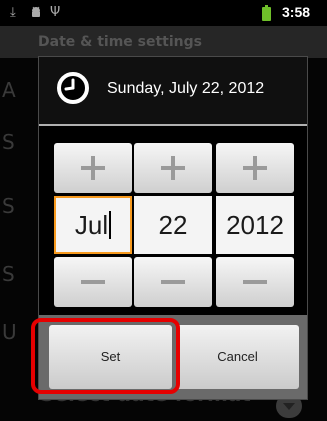 The width and height of the screenshot is (327, 421). I want to click on day-increment-button, so click(173, 168).